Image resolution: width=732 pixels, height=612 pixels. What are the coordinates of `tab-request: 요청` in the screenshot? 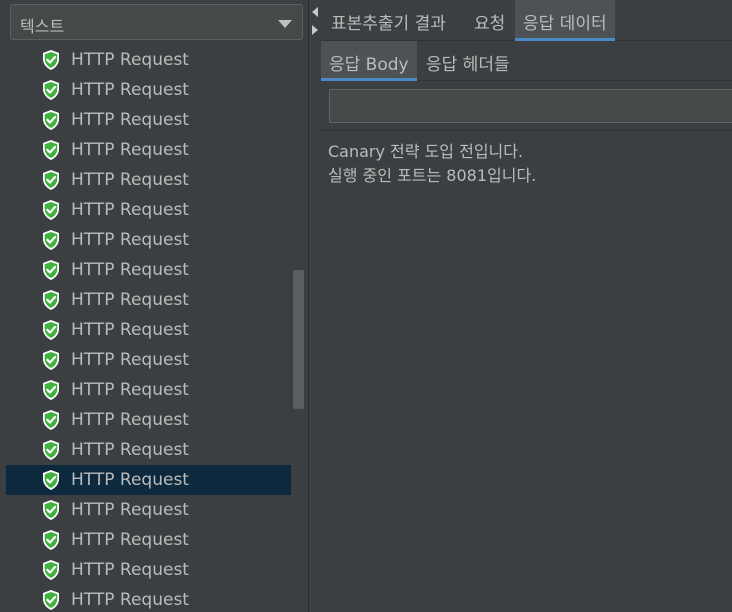 It's located at (489, 20).